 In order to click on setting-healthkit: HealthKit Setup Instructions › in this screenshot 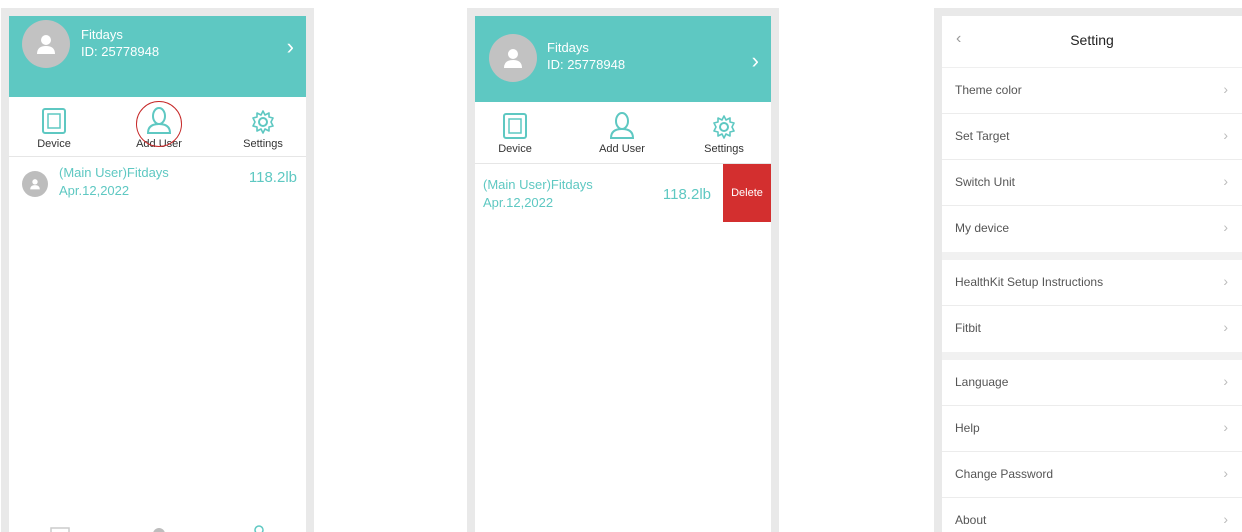, I will do `click(1092, 283)`.